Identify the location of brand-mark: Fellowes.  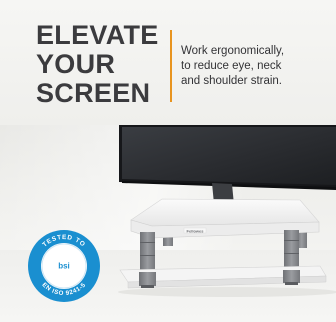
(196, 230).